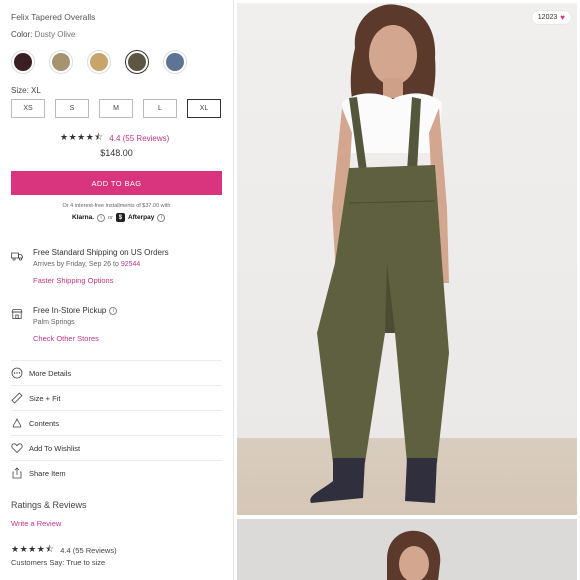 The height and width of the screenshot is (580, 580). What do you see at coordinates (55, 448) in the screenshot?
I see `wishlist-label: Add To Wishlist` at bounding box center [55, 448].